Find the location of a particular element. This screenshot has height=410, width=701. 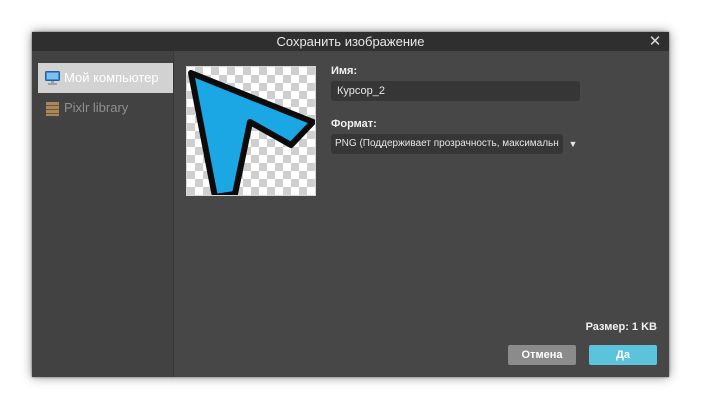

ok-button: Да is located at coordinates (623, 355).